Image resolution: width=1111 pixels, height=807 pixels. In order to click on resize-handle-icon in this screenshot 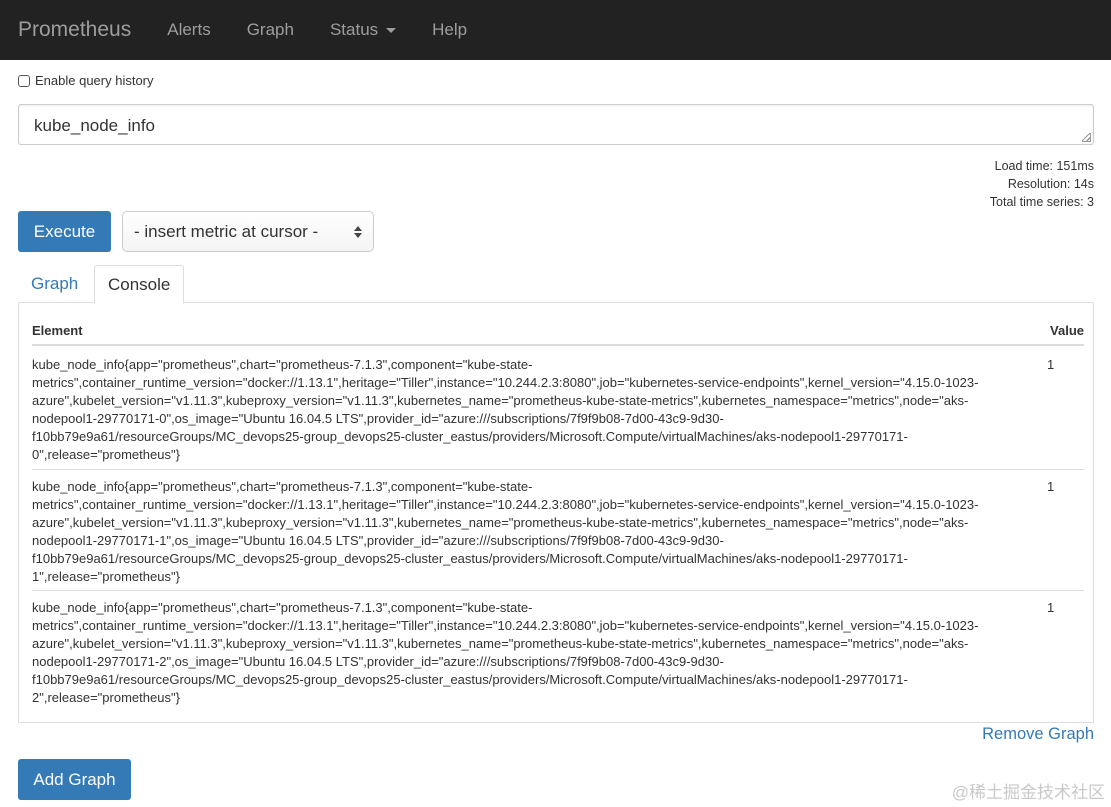, I will do `click(1086, 137)`.